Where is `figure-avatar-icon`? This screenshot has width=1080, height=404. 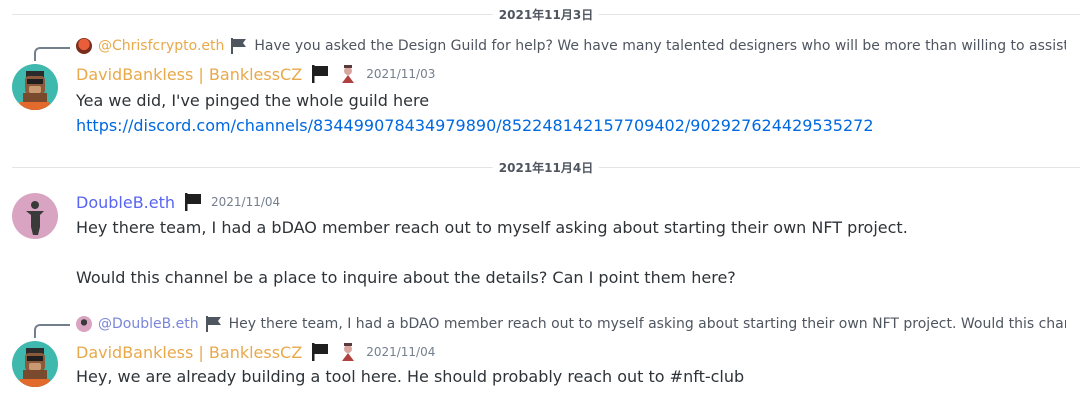
figure-avatar-icon is located at coordinates (35, 218).